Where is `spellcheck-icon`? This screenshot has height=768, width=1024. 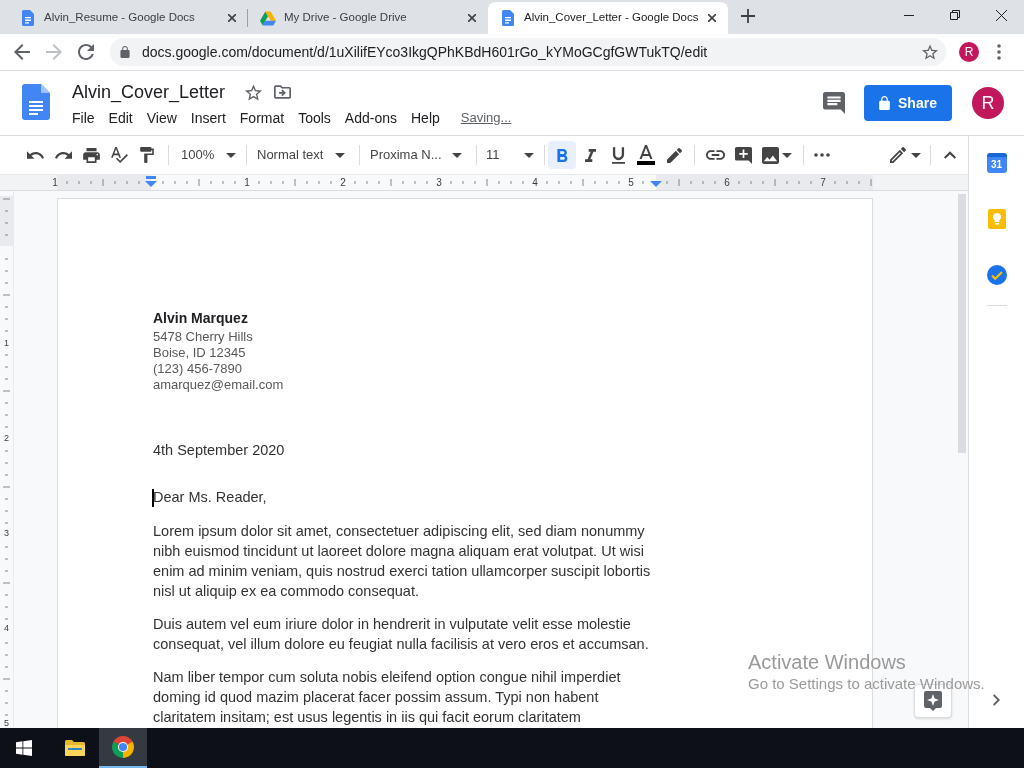 spellcheck-icon is located at coordinates (119, 155).